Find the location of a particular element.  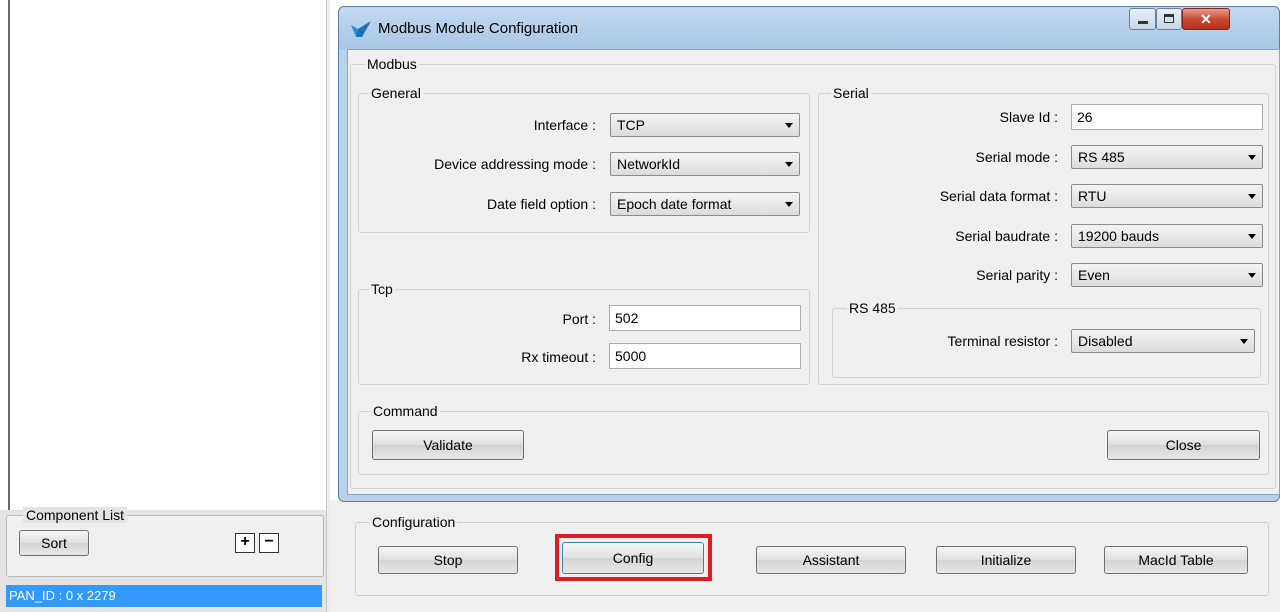

interface-value: TCP is located at coordinates (631, 125).